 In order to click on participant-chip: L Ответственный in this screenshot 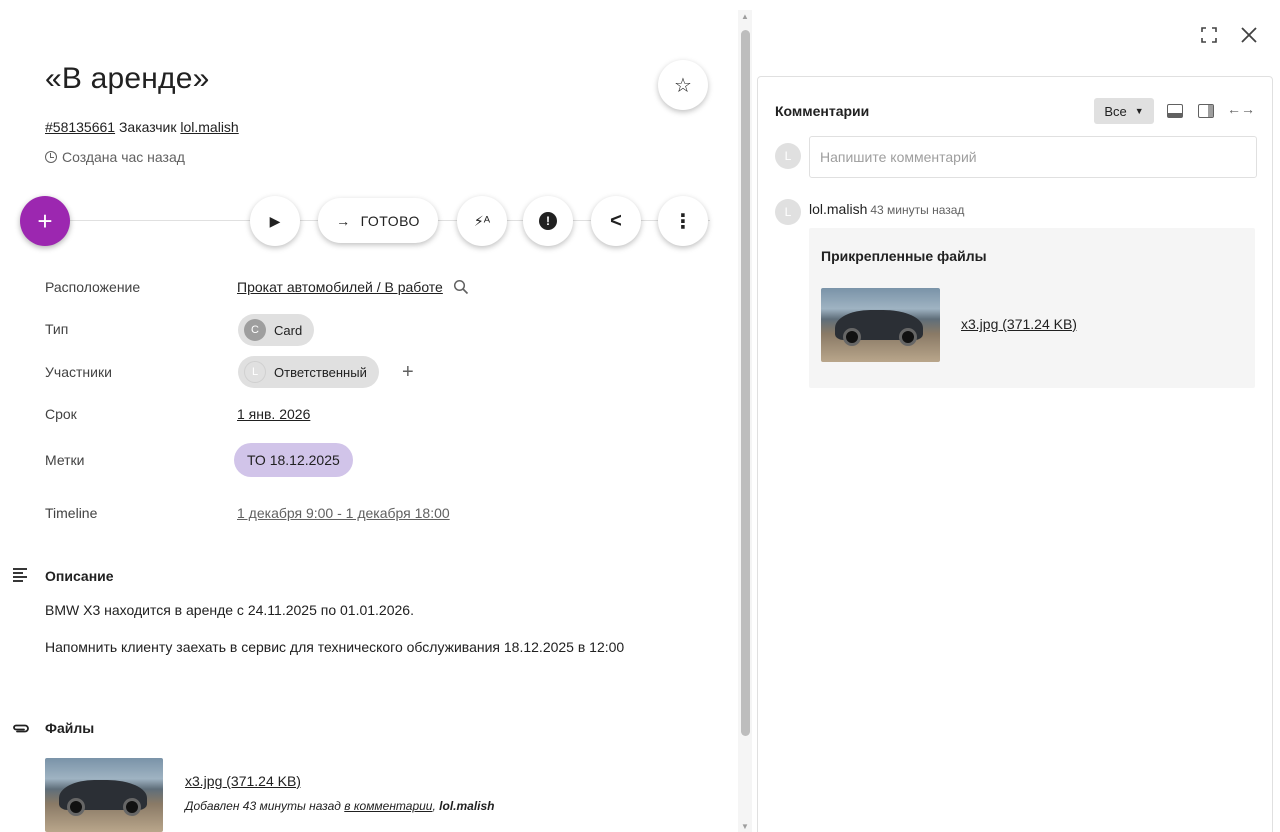, I will do `click(308, 372)`.